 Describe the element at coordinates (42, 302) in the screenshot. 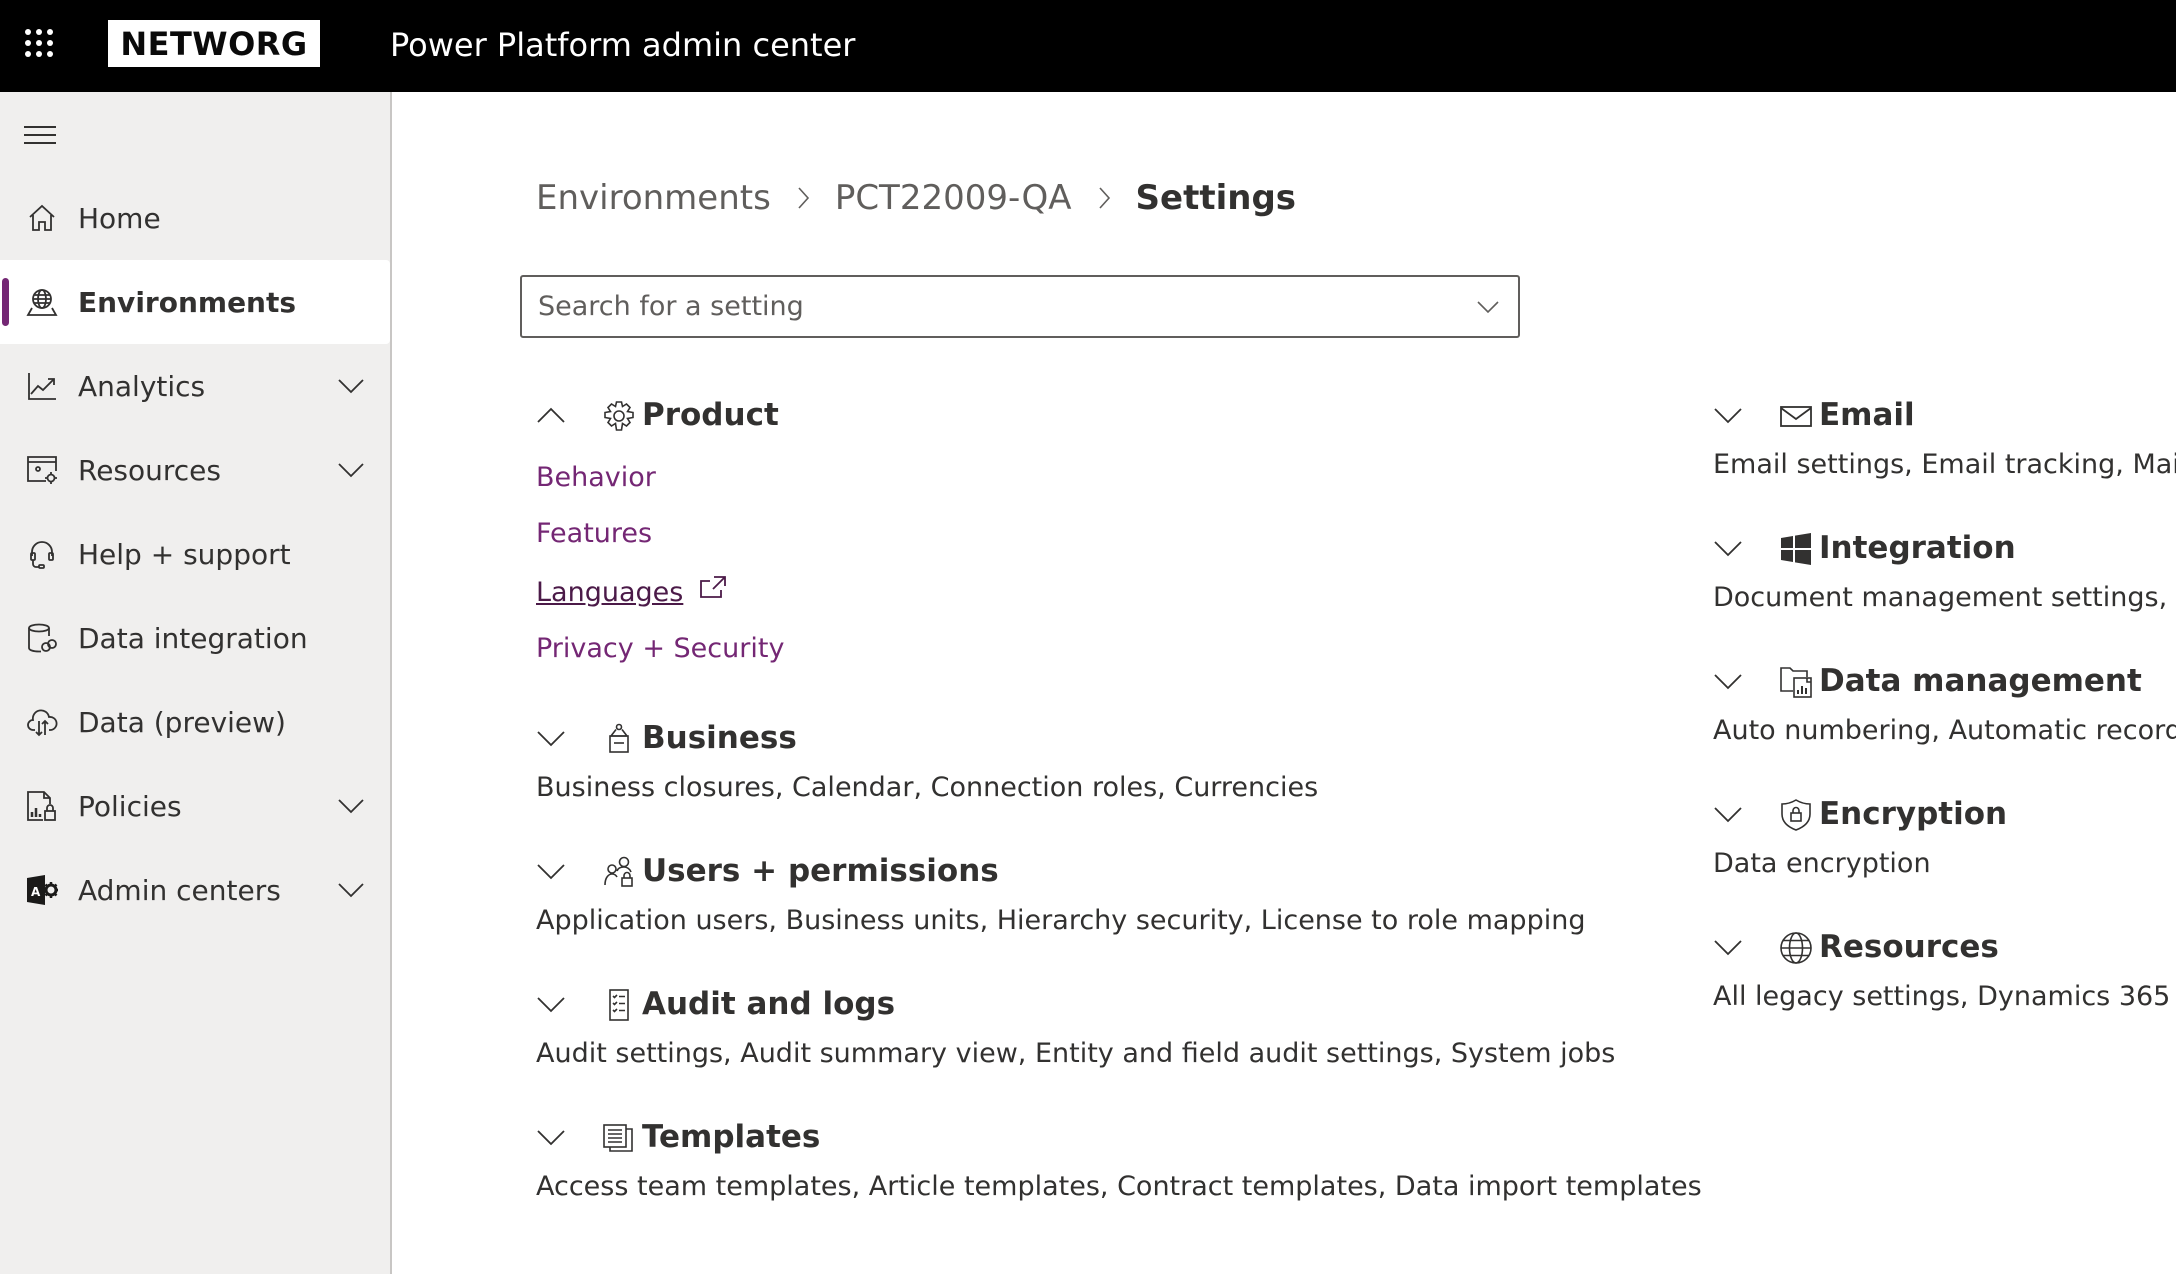

I see `globe-environment-icon` at that location.